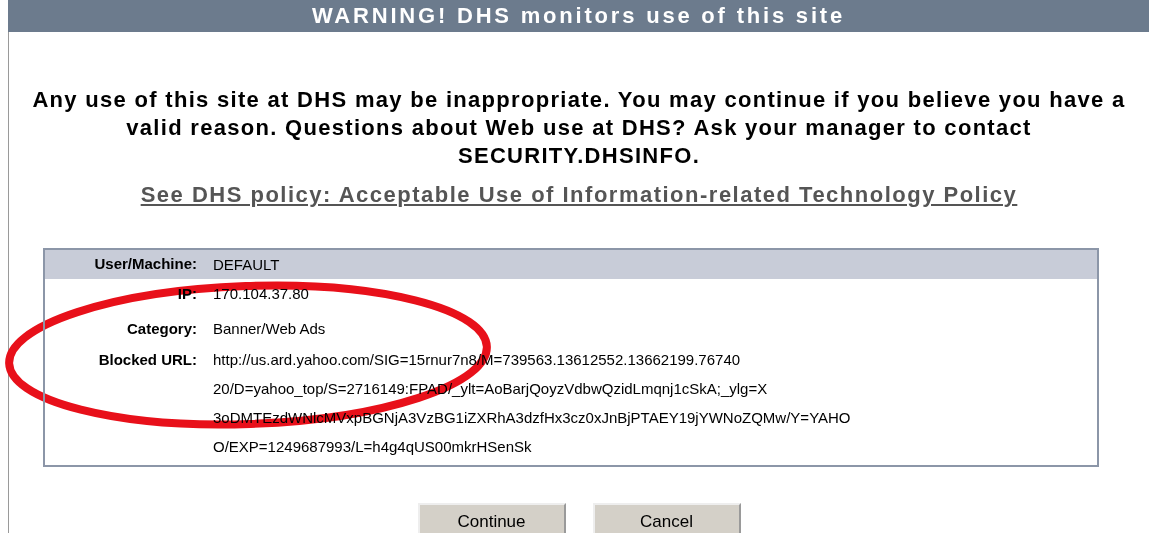  Describe the element at coordinates (269, 329) in the screenshot. I see `field-value: Banner/Web Ads` at that location.